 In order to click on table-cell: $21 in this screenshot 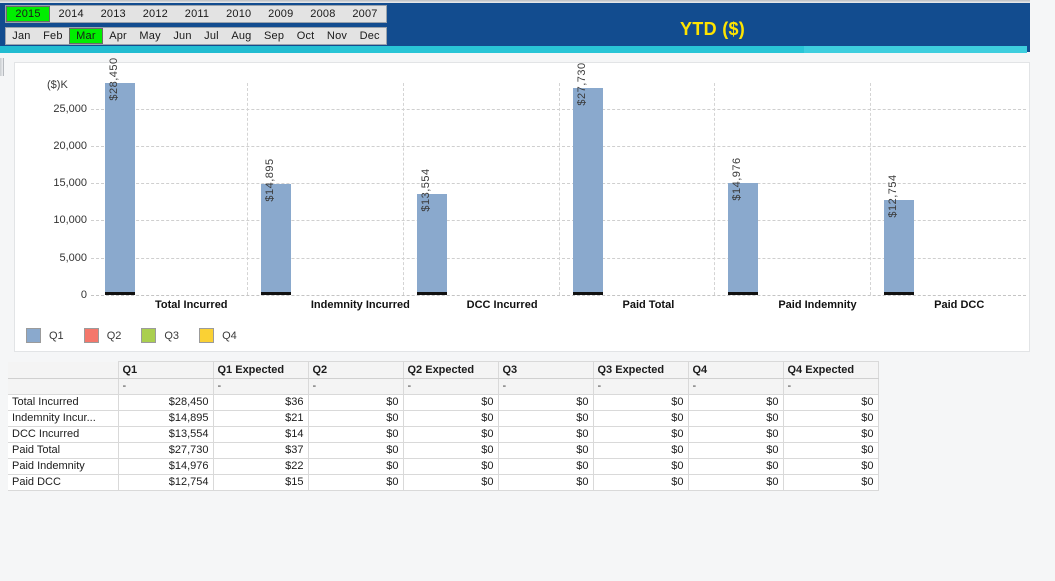, I will do `click(260, 418)`.